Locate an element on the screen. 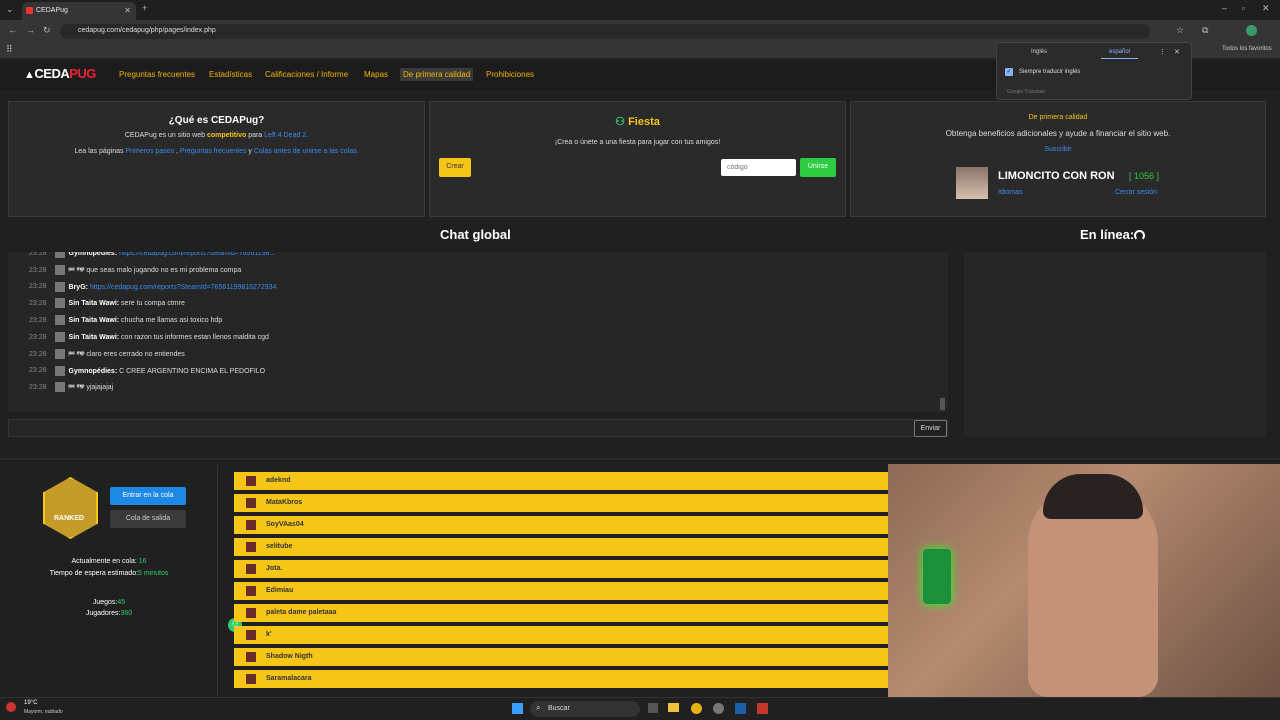  player-name: selitube is located at coordinates (279, 546).